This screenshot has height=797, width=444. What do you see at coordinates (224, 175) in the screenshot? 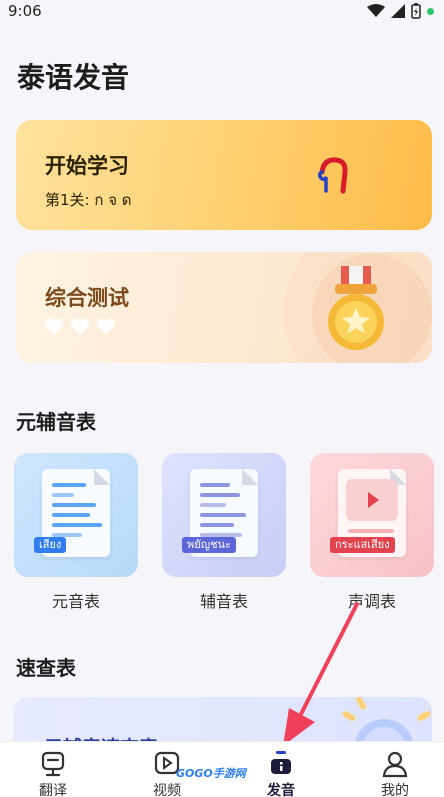
I see `start-learning-card: 开始学习 第1关: ก จ ด` at bounding box center [224, 175].